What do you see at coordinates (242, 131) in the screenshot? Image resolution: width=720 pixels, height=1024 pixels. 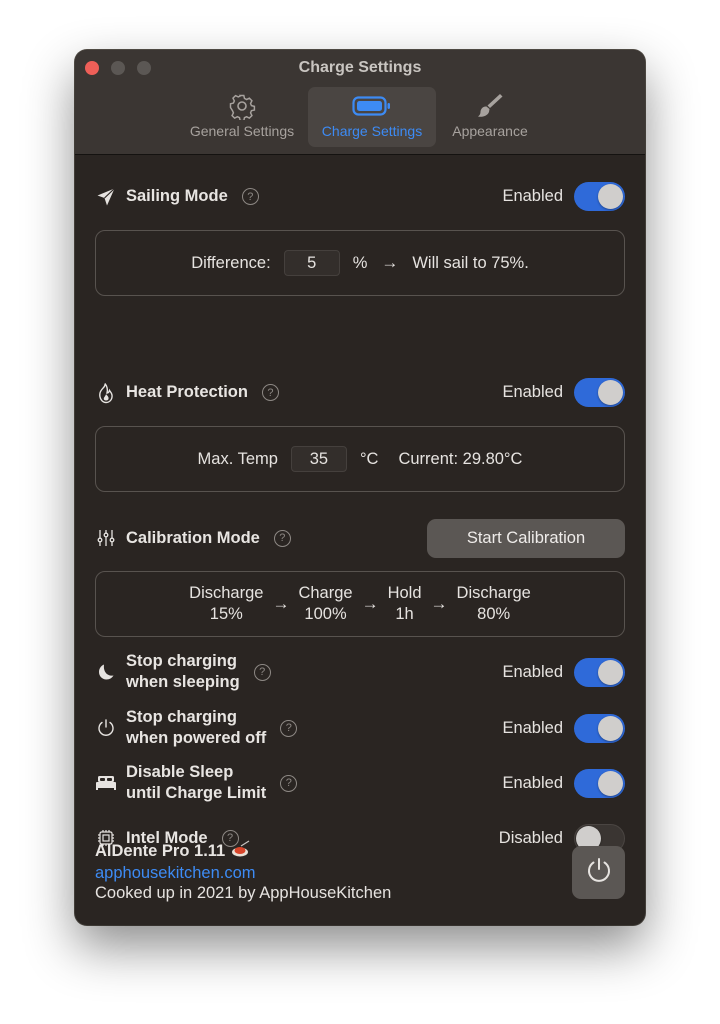 I see `tab-label: General Settings` at bounding box center [242, 131].